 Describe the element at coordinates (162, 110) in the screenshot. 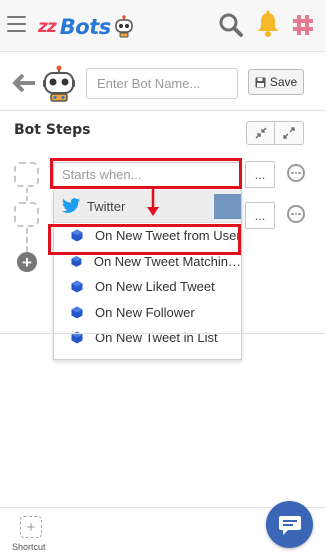

I see `header-divider` at that location.